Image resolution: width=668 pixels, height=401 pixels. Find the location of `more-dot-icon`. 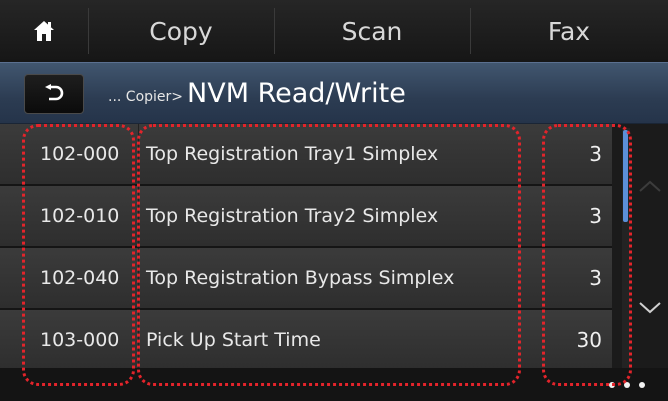

more-dot-icon is located at coordinates (642, 384).